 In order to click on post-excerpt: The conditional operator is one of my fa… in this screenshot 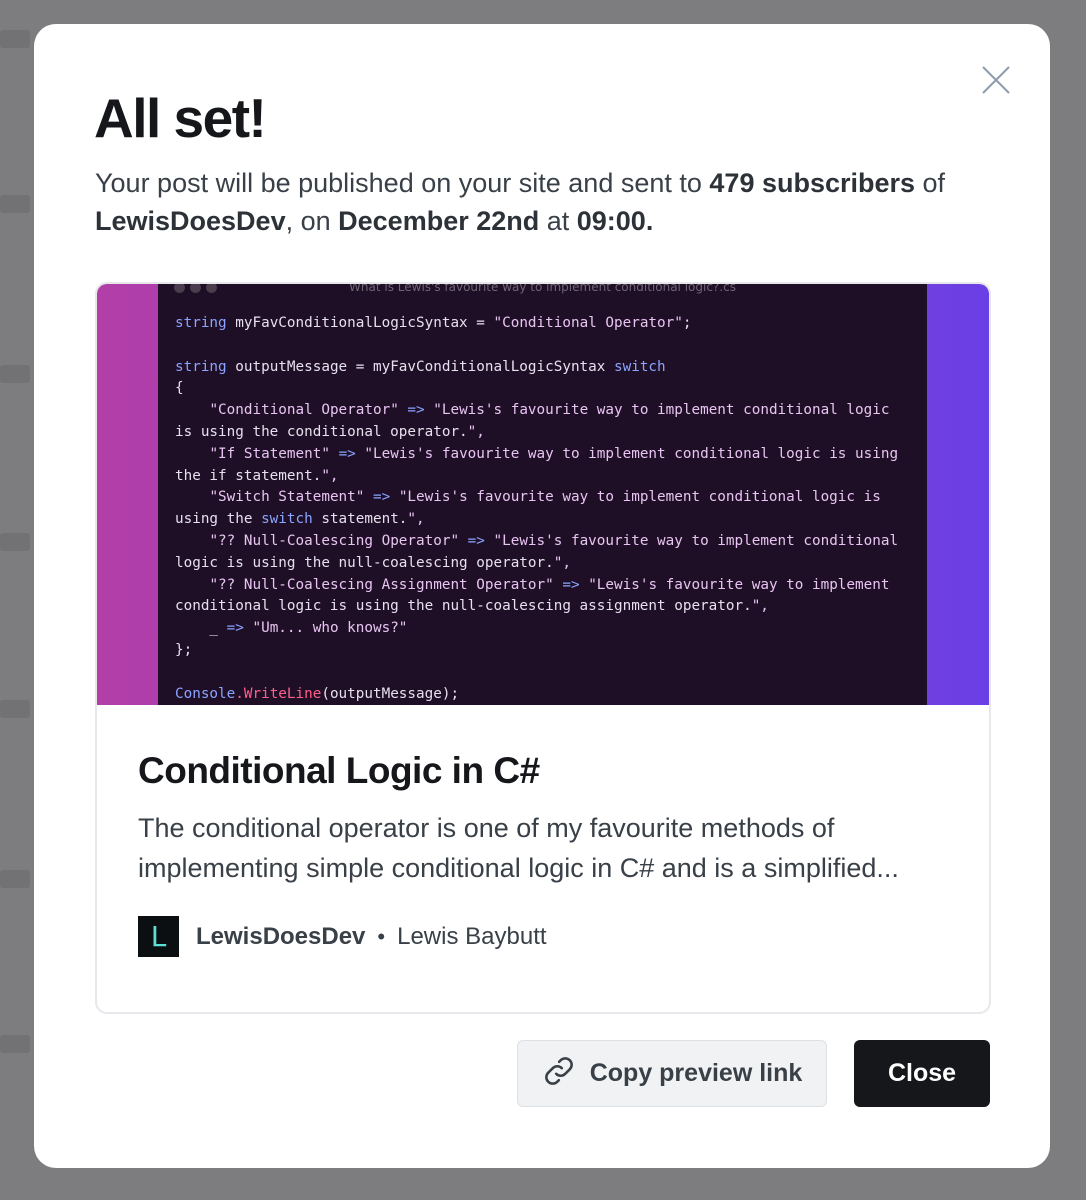, I will do `click(518, 848)`.